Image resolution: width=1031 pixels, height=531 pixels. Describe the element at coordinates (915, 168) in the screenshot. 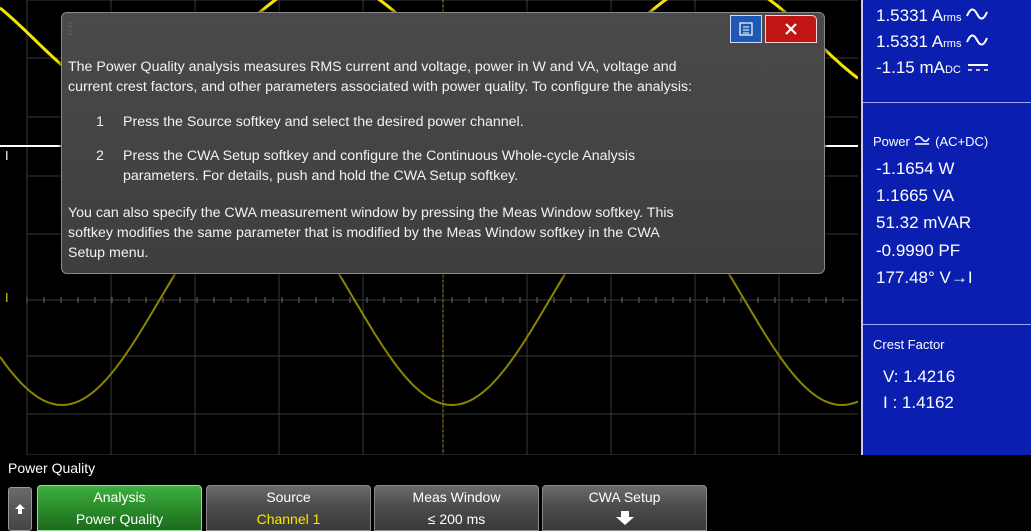

I see `watts-value: -1.1654 W` at that location.